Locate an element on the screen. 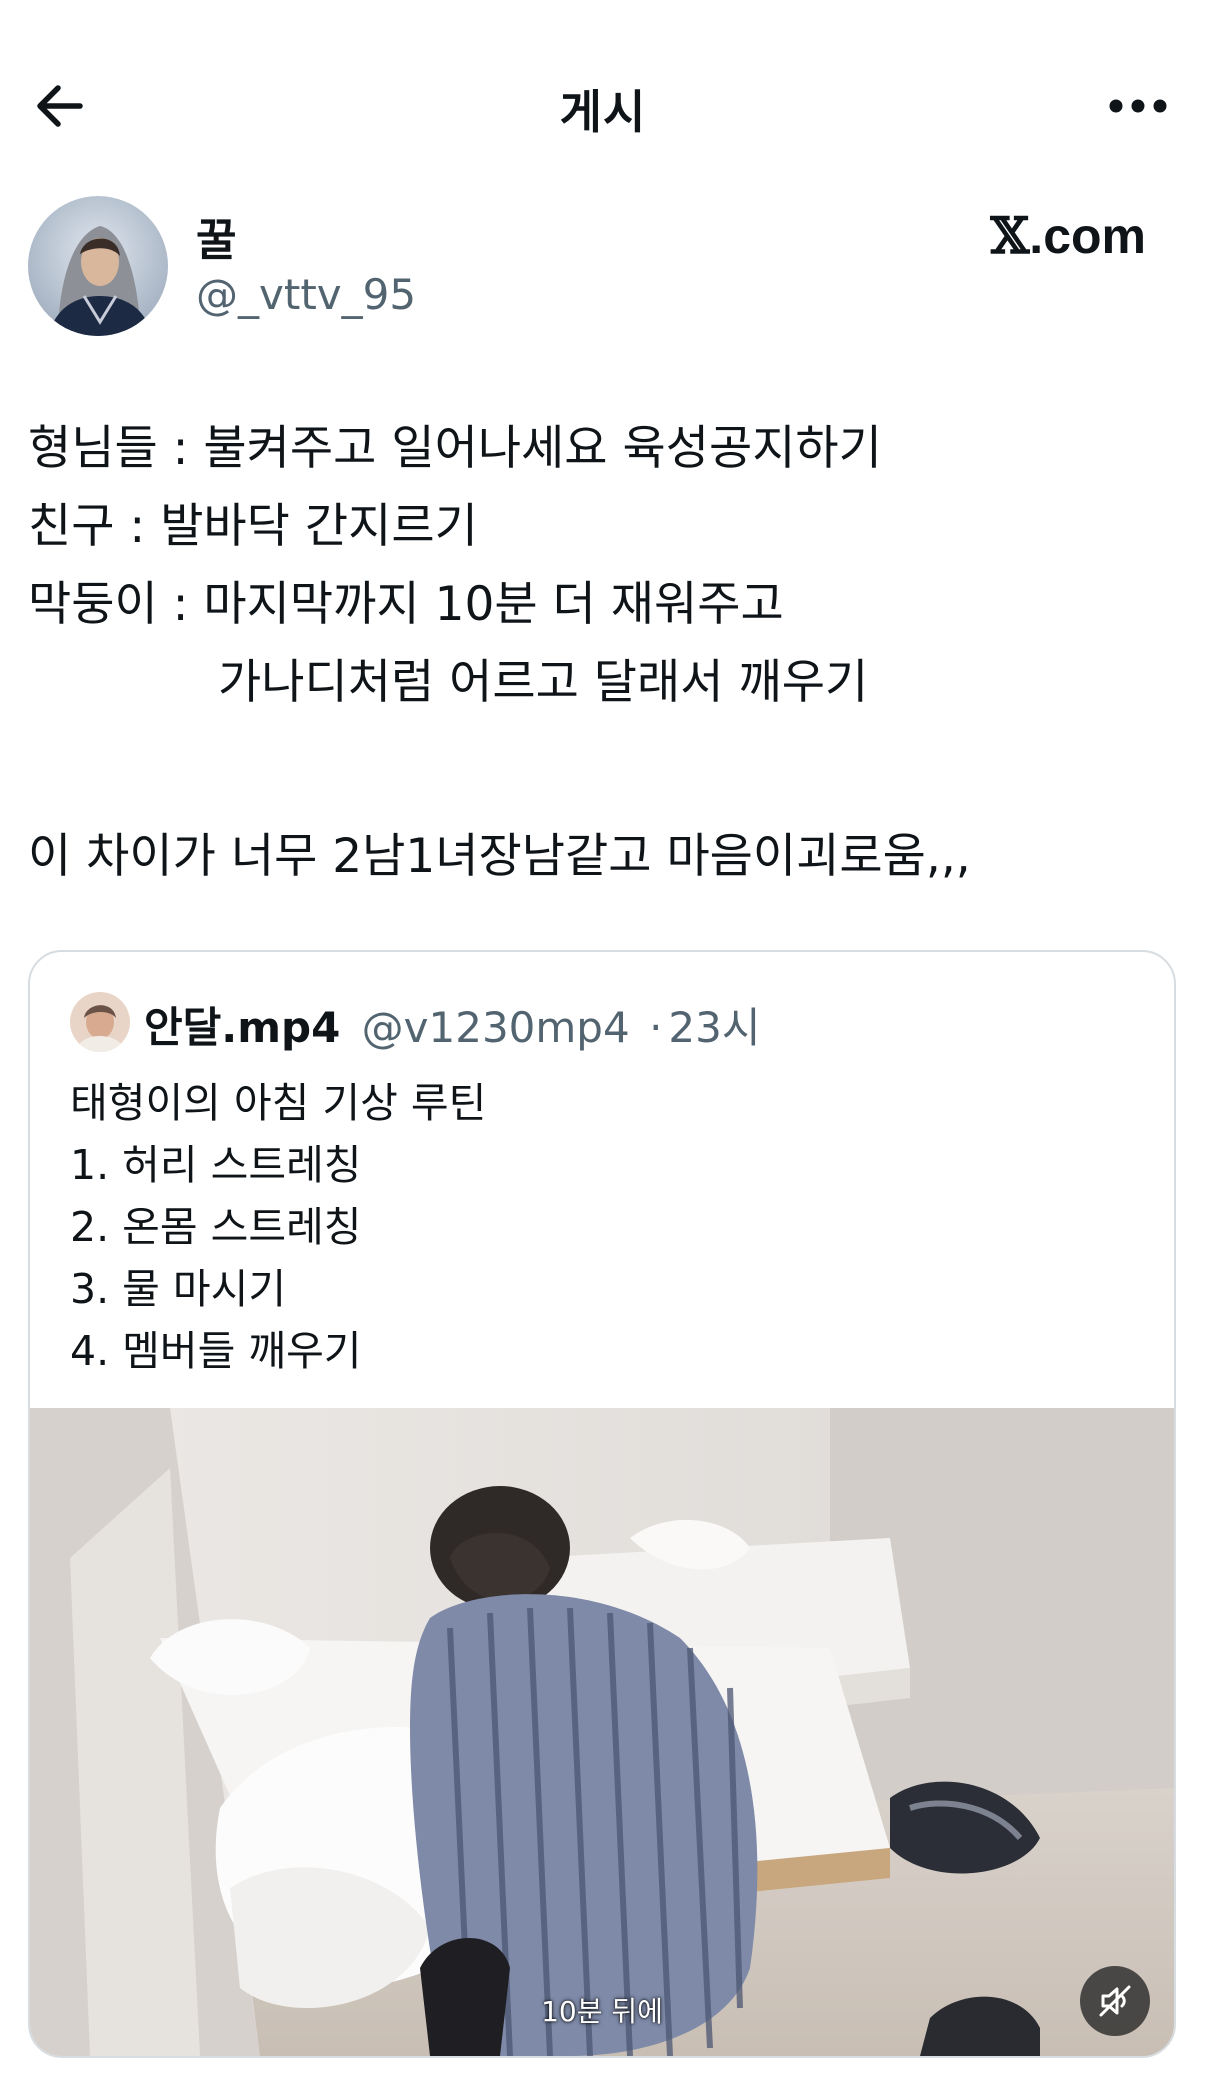 The height and width of the screenshot is (2078, 1206). post-line: 친구 : 발바닥 간지르기 is located at coordinates (253, 526).